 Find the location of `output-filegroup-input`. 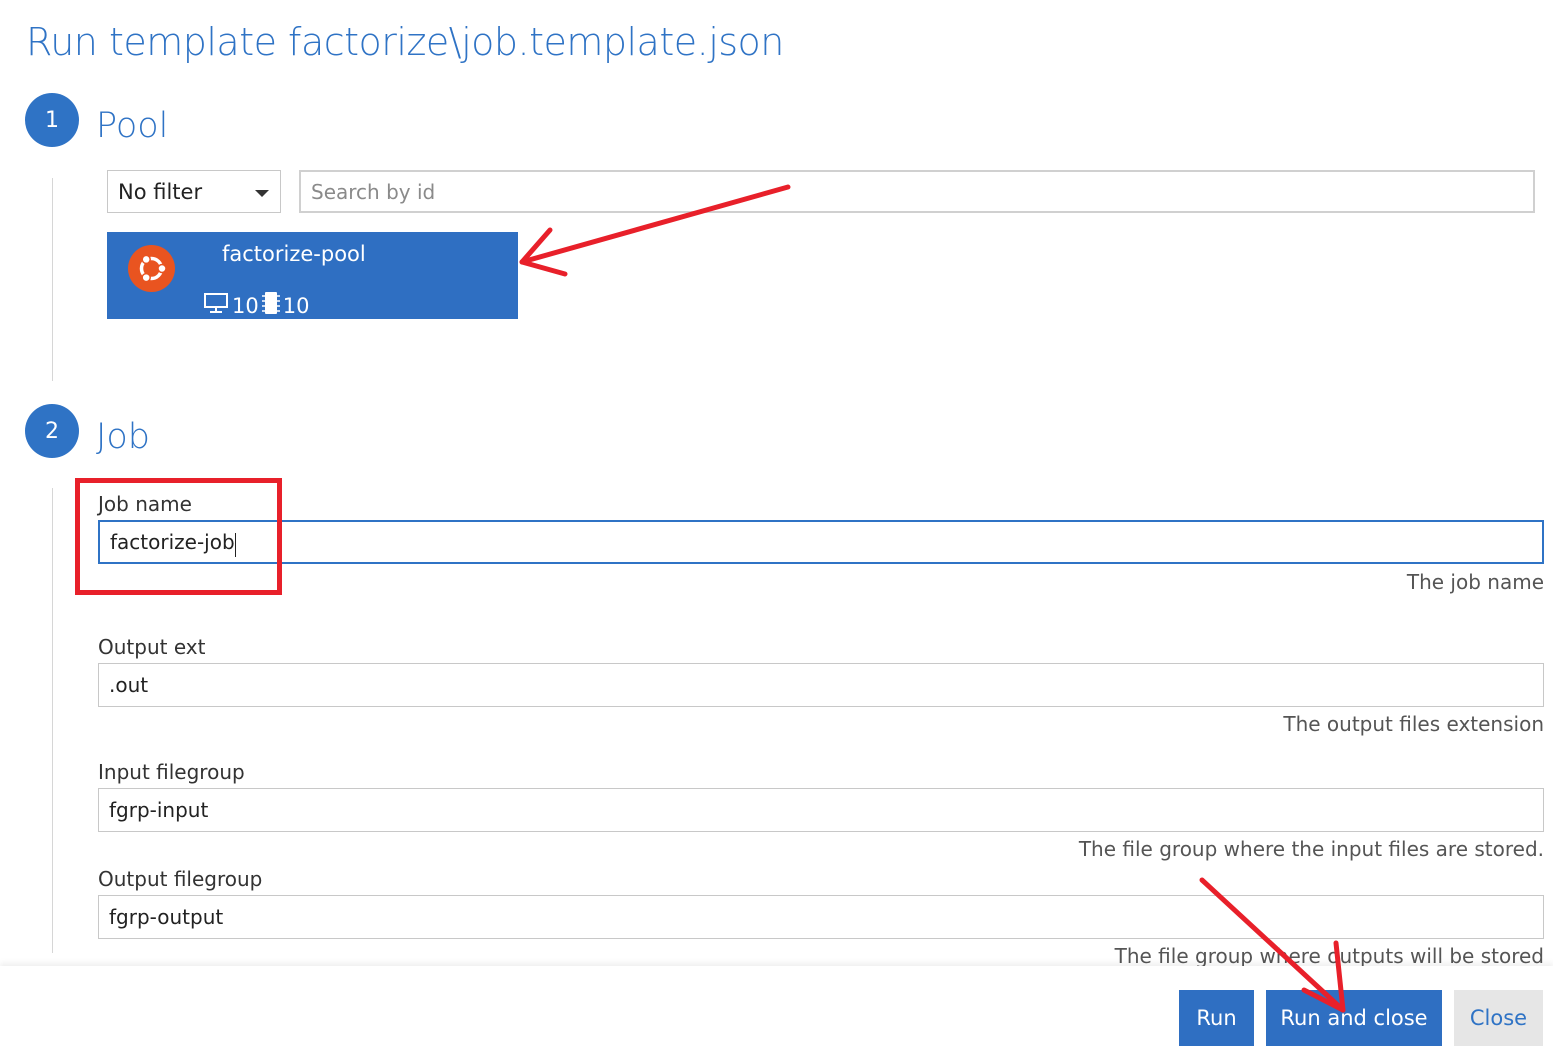

output-filegroup-input is located at coordinates (821, 917).